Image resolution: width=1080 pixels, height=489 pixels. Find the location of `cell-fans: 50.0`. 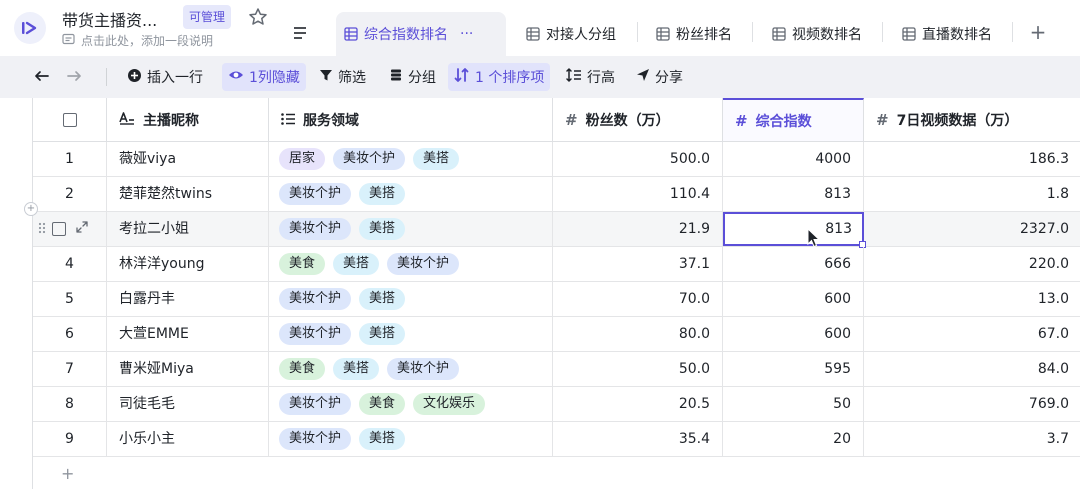

cell-fans: 50.0 is located at coordinates (638, 369).